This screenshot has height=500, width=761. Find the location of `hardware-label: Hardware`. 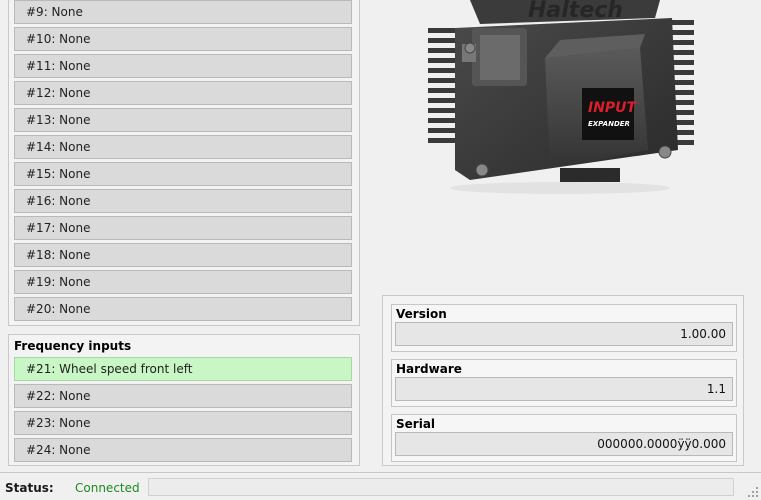

hardware-label: Hardware is located at coordinates (429, 369).